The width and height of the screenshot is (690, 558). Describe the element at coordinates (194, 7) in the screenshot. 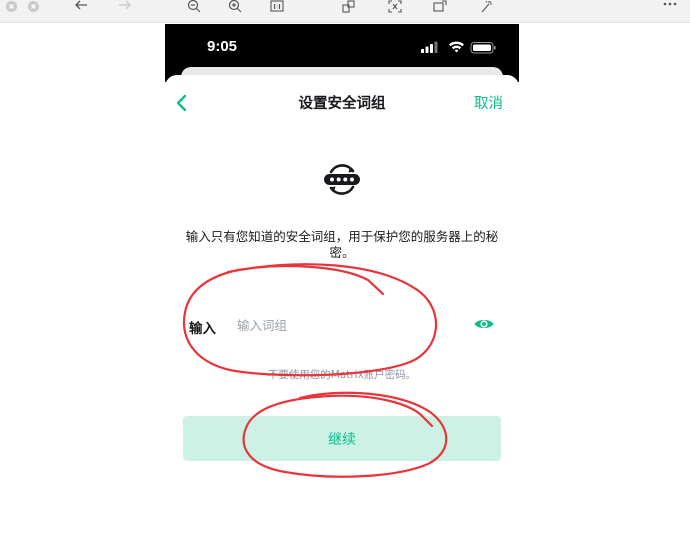

I see `zoom-out-icon` at that location.